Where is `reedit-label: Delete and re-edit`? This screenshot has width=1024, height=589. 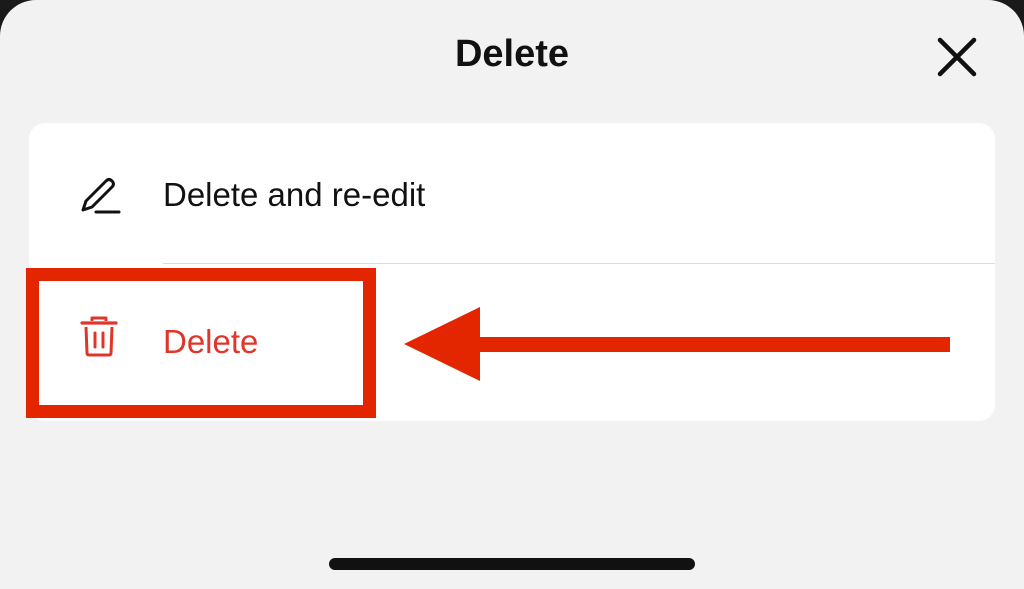 reedit-label: Delete and re-edit is located at coordinates (294, 194).